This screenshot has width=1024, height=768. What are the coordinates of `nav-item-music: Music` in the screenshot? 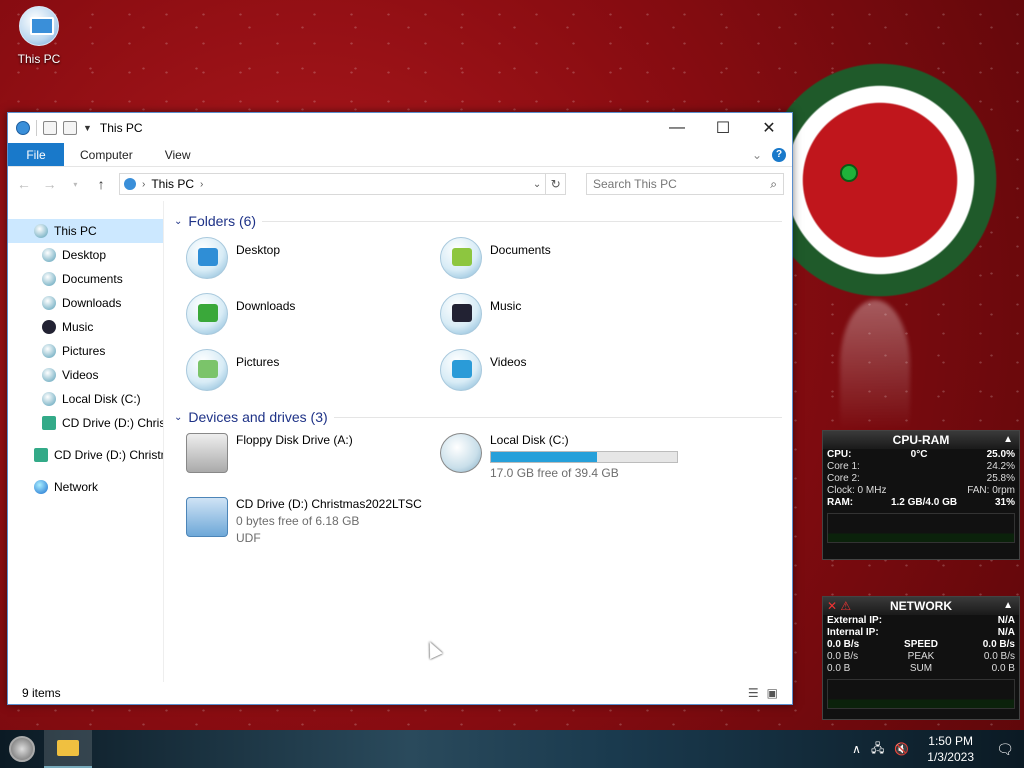 It's located at (85, 327).